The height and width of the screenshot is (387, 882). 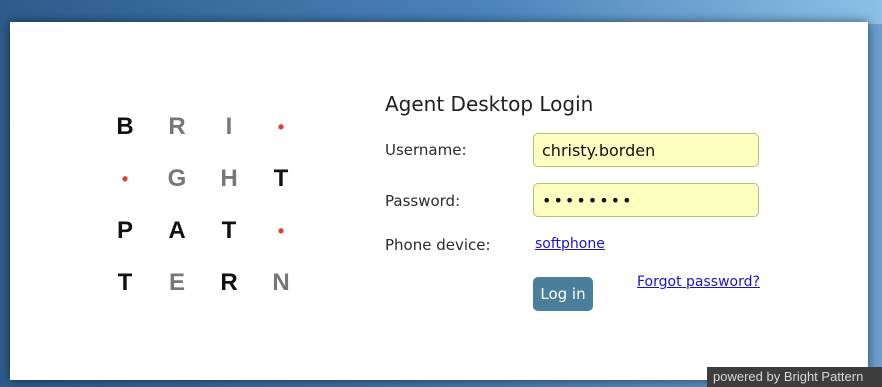 I want to click on username-label: Username:, so click(x=426, y=150).